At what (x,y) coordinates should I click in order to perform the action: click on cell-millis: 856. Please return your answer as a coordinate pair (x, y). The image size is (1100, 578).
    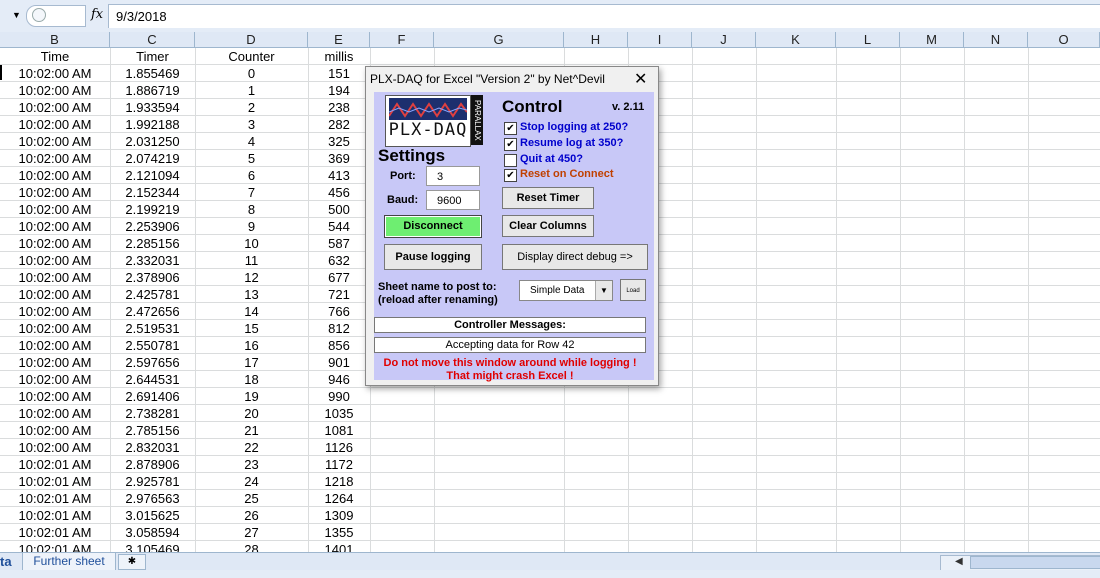
    Looking at the image, I should click on (339, 346).